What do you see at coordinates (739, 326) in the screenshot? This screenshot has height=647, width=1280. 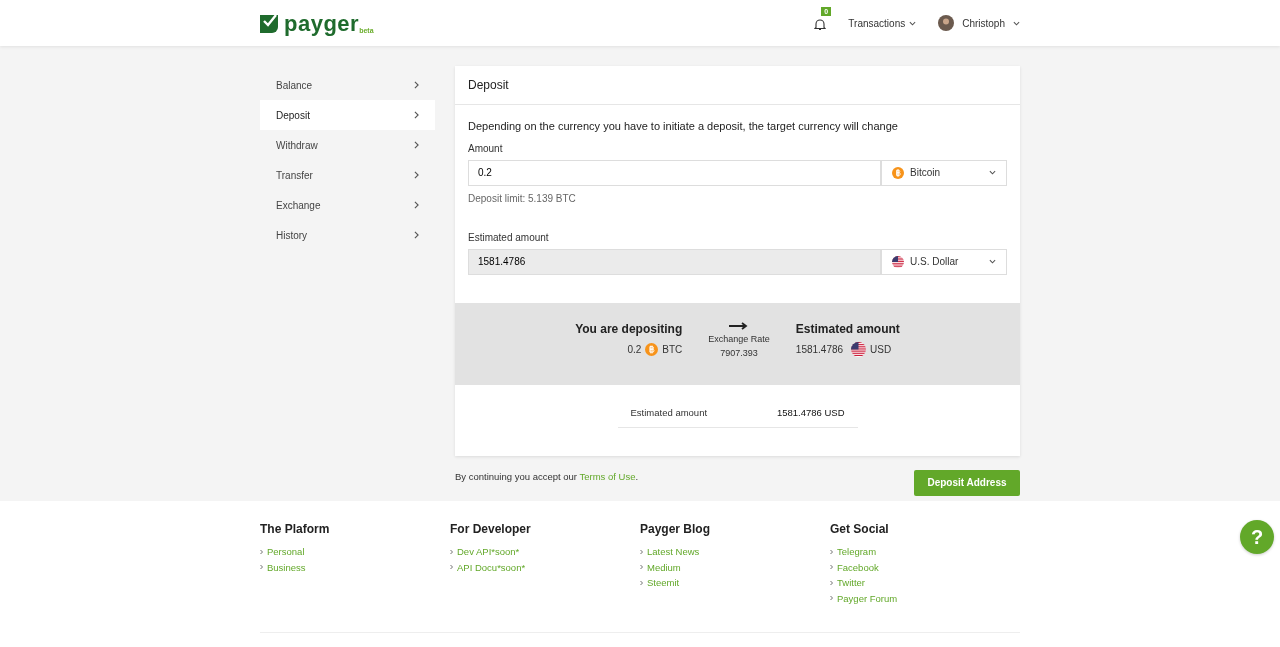 I see `arrow-icon` at bounding box center [739, 326].